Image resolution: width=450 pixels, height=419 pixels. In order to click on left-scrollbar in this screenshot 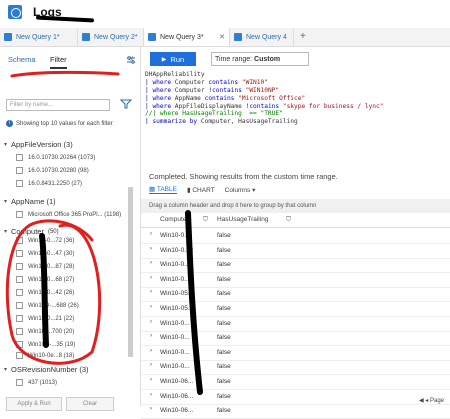, I will do `click(130, 272)`.